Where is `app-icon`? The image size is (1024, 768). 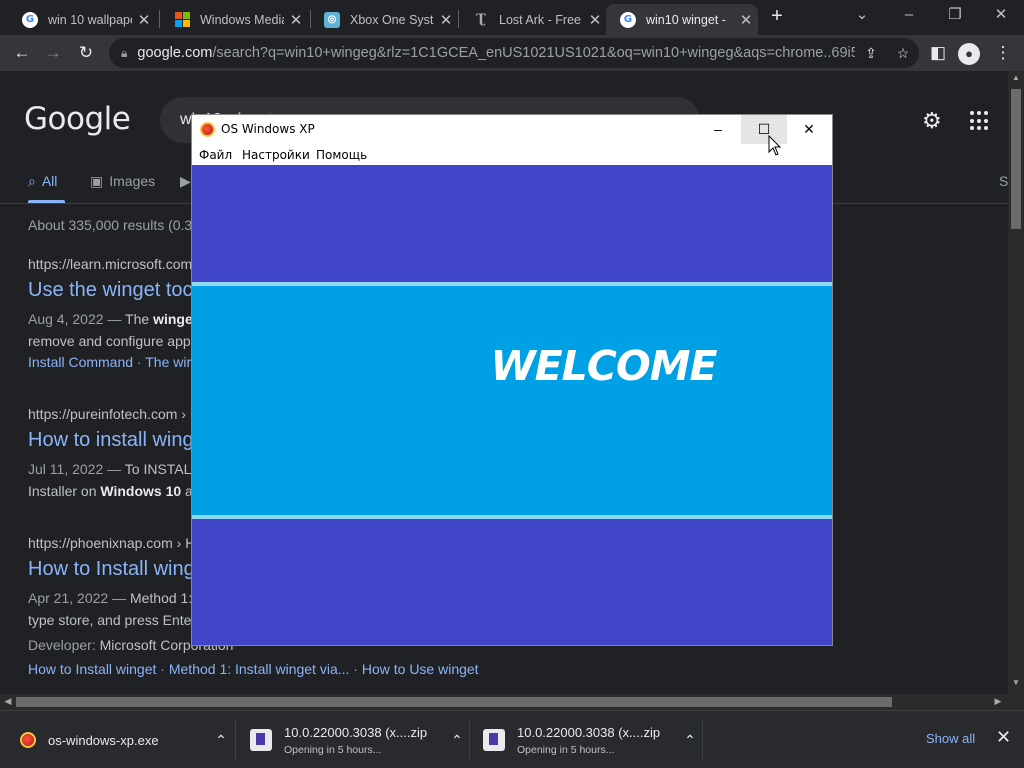 app-icon is located at coordinates (207, 129).